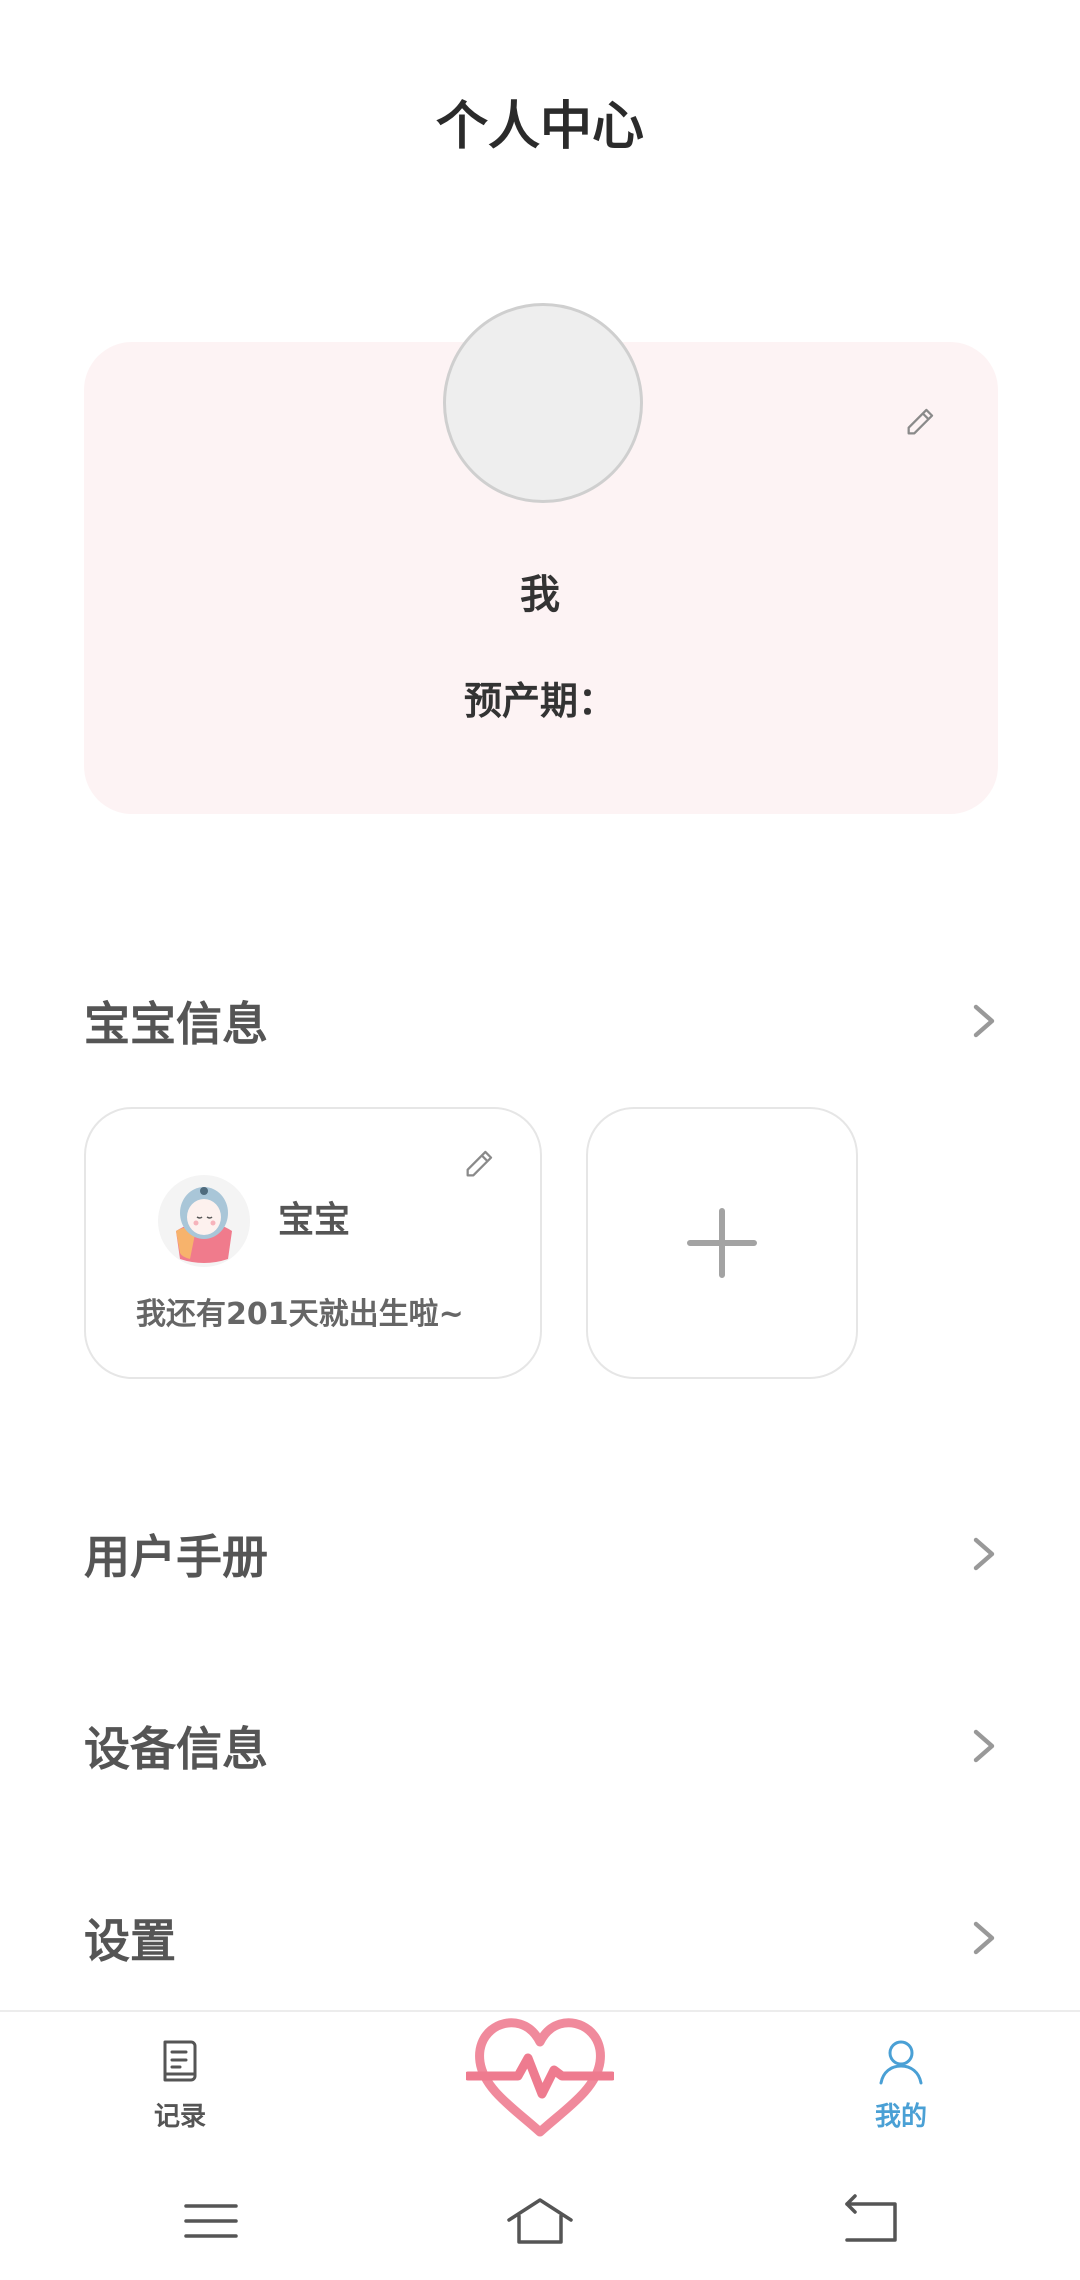 This screenshot has width=1080, height=2280. I want to click on home-icon, so click(540, 2221).